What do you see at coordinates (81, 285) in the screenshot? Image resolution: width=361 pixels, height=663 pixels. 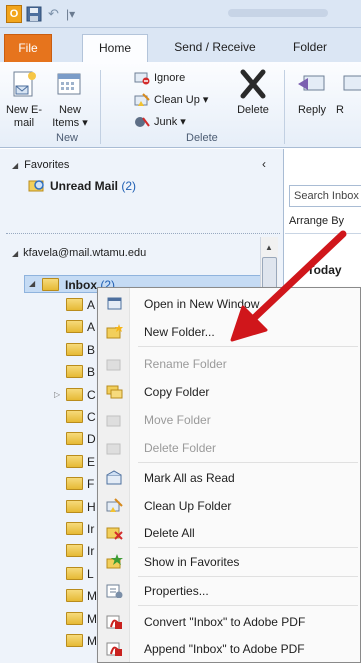 I see `inbox-label: Inbox` at bounding box center [81, 285].